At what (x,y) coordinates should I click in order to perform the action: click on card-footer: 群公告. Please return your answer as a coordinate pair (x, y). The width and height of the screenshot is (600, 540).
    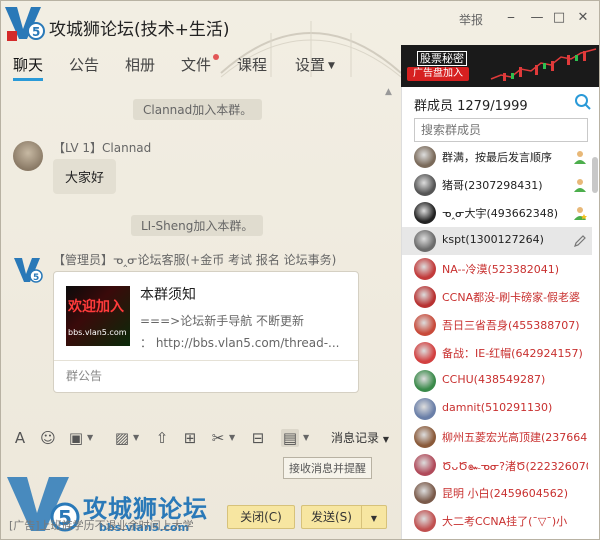
    Looking at the image, I should click on (206, 376).